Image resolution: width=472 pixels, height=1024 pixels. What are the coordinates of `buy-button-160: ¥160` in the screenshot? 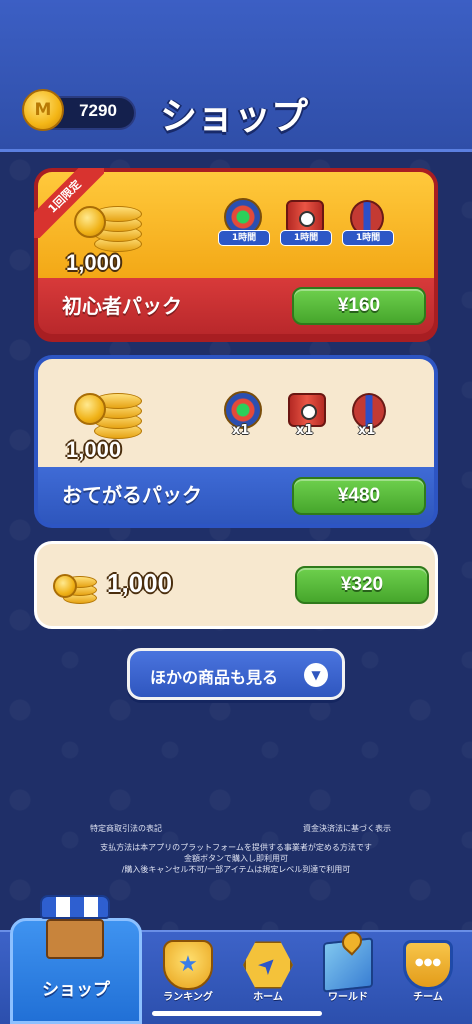 It's located at (359, 306).